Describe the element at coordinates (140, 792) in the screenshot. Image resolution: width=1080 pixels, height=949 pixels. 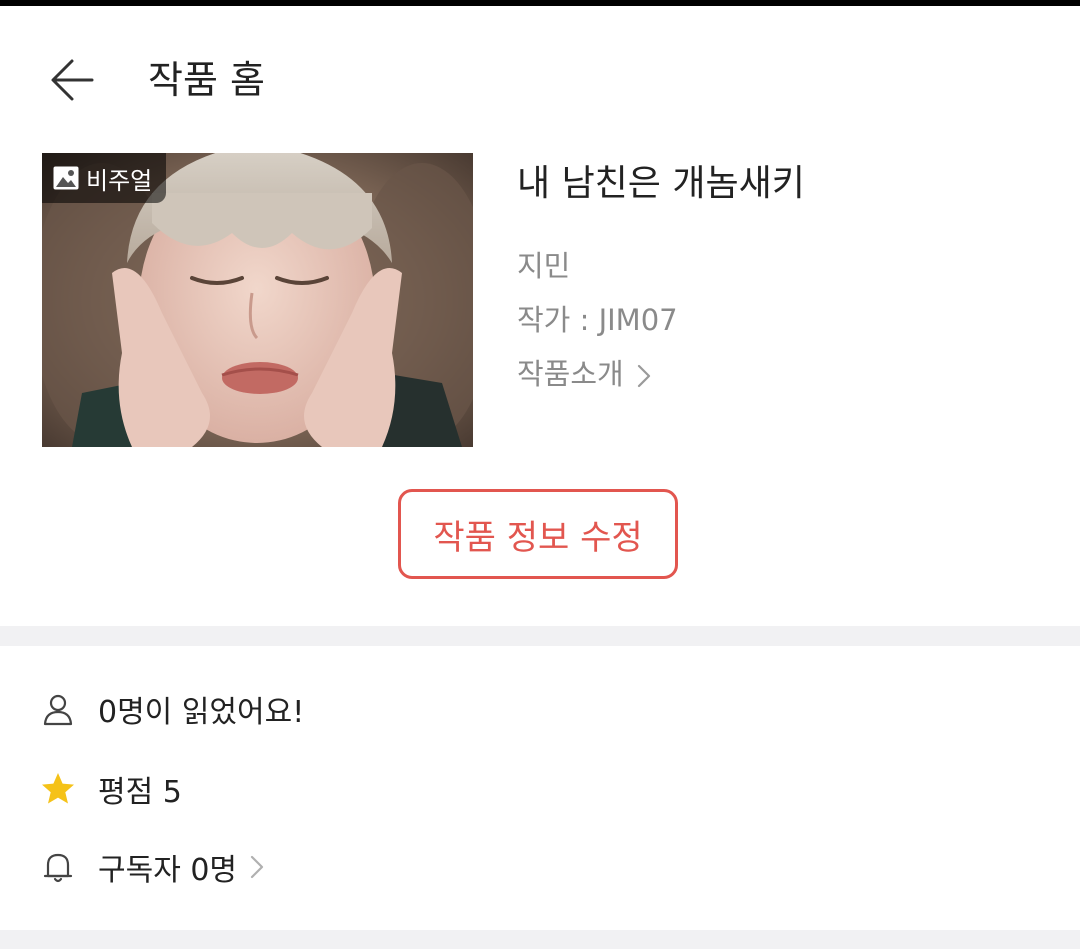
I see `rating-value: 평점 5` at that location.